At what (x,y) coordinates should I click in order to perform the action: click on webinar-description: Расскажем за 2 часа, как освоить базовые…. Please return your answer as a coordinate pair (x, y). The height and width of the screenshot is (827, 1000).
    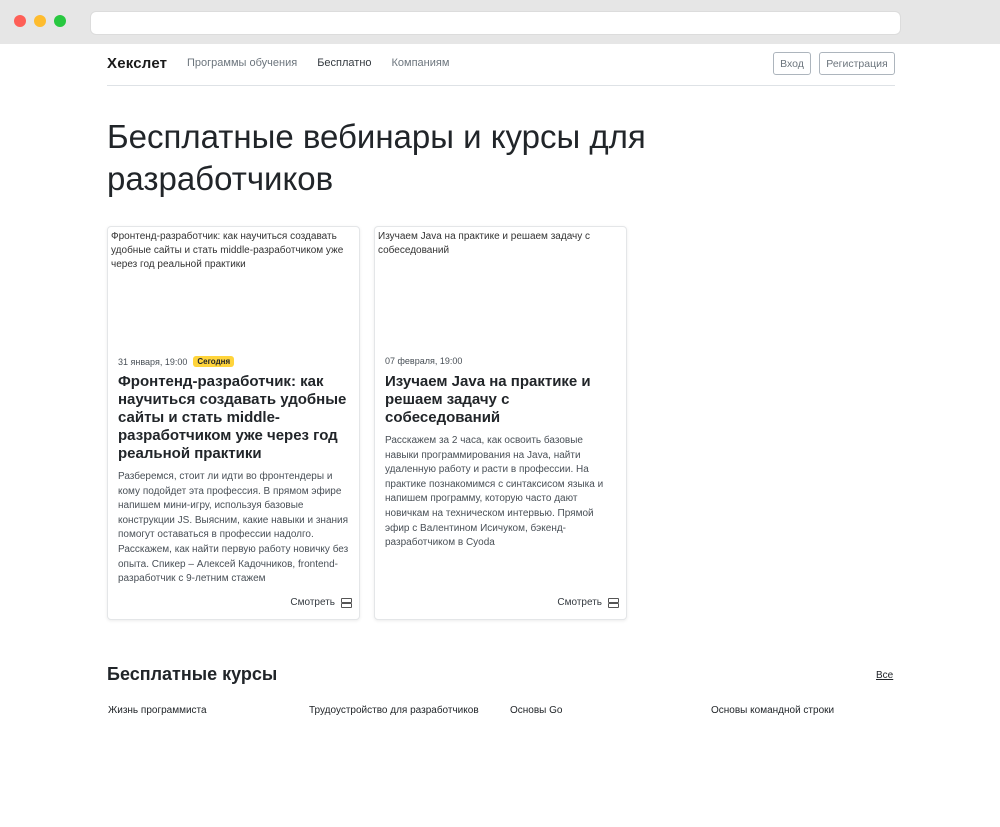
    Looking at the image, I should click on (494, 492).